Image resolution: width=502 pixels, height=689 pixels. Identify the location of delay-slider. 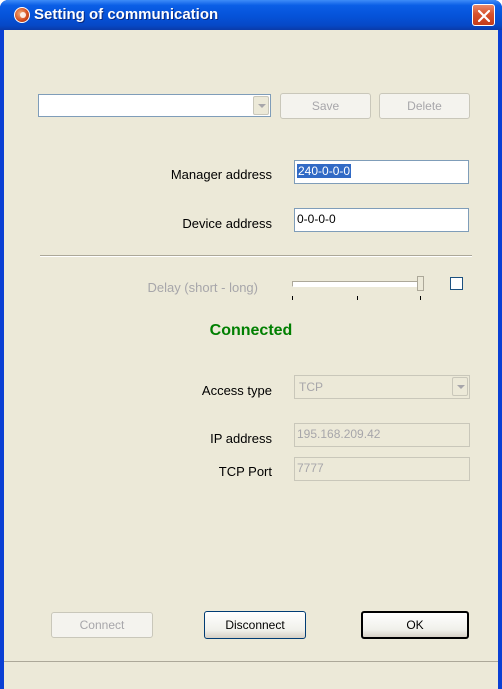
(359, 291).